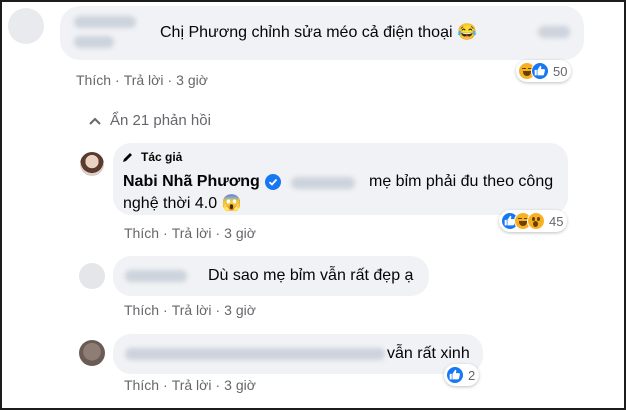 The image size is (626, 410). Describe the element at coordinates (560, 71) in the screenshot. I see `reaction-count: 50` at that location.